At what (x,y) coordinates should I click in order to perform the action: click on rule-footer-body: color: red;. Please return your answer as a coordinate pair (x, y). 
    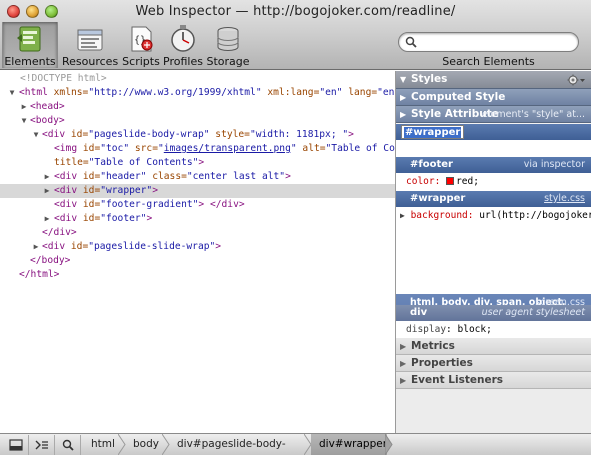
    Looking at the image, I should click on (493, 182).